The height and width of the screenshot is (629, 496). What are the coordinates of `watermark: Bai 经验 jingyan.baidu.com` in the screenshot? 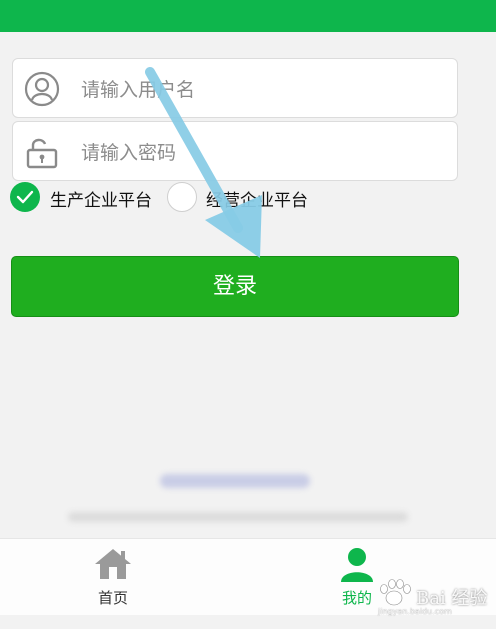 It's located at (432, 598).